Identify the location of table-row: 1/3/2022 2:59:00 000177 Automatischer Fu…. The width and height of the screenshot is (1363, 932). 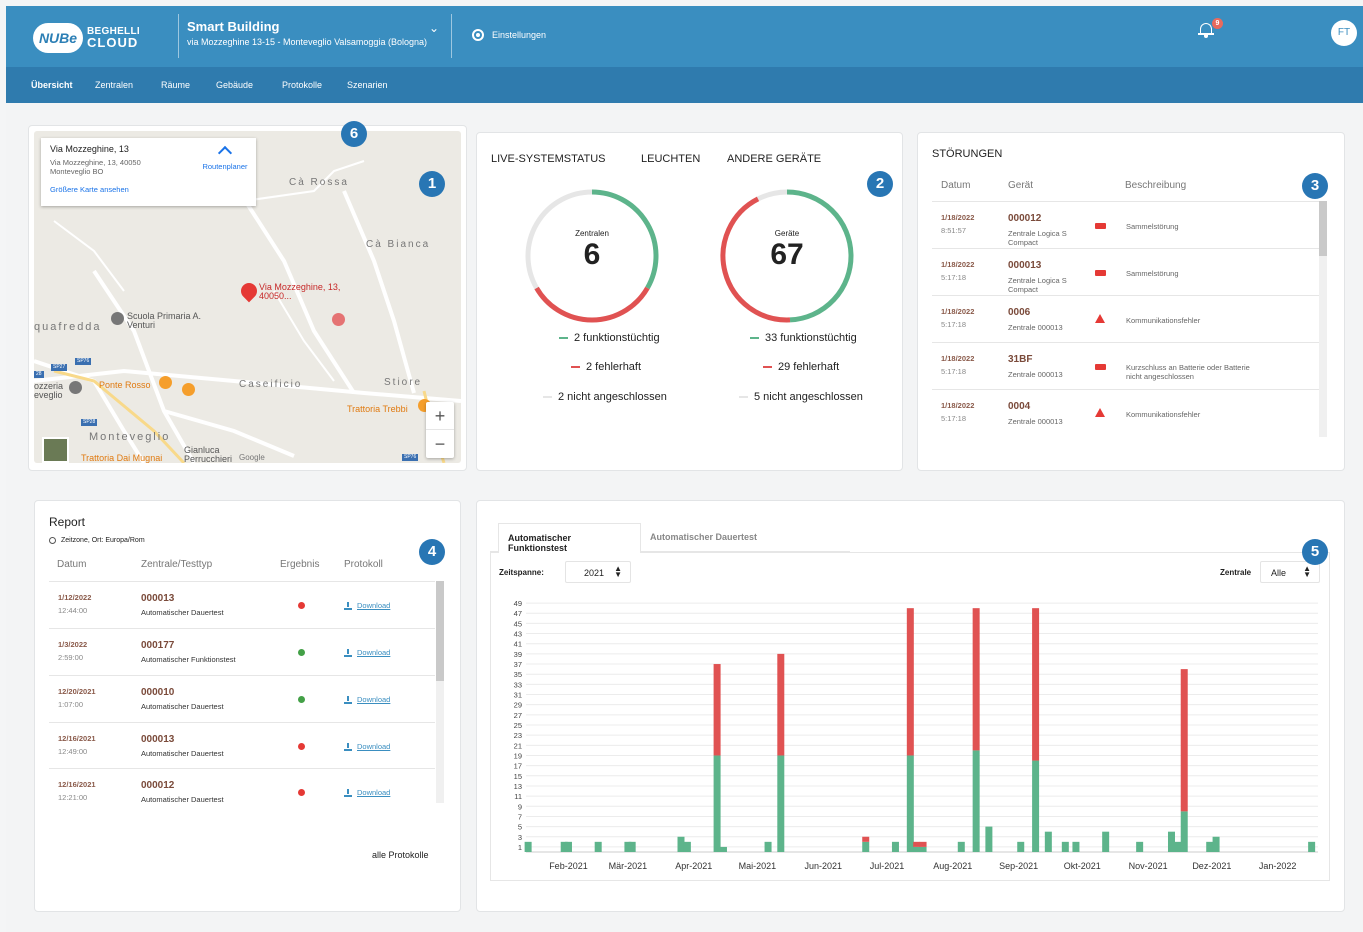
(242, 651).